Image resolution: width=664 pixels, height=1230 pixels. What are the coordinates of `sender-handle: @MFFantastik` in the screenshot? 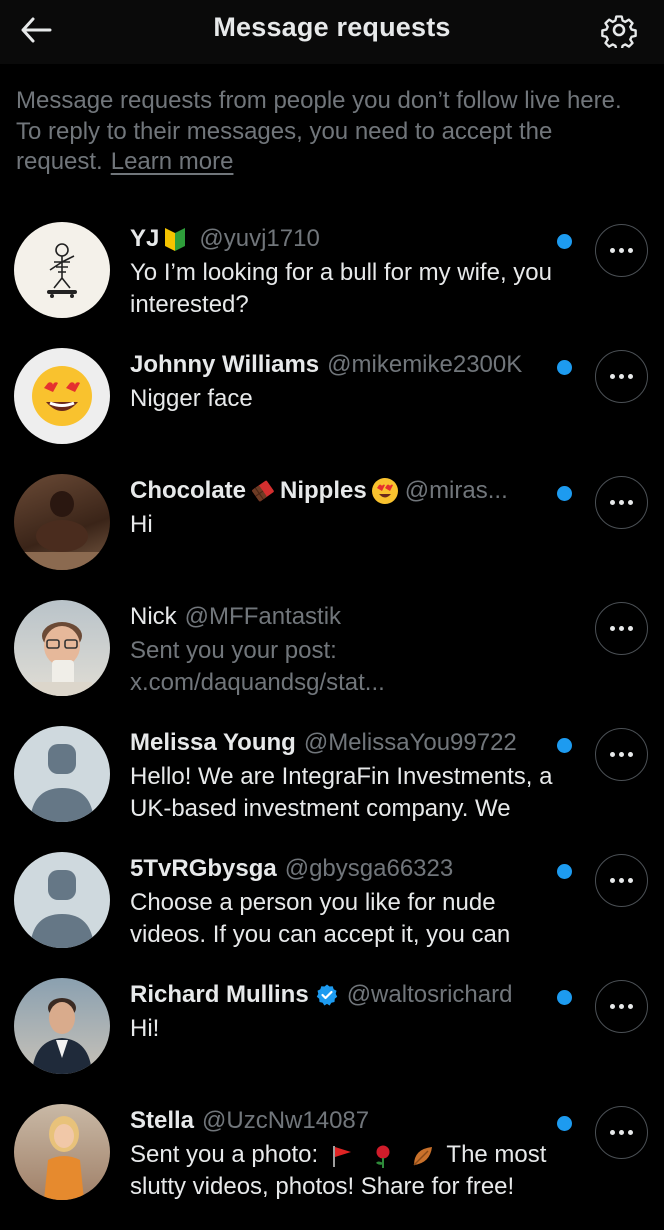 It's located at (263, 616).